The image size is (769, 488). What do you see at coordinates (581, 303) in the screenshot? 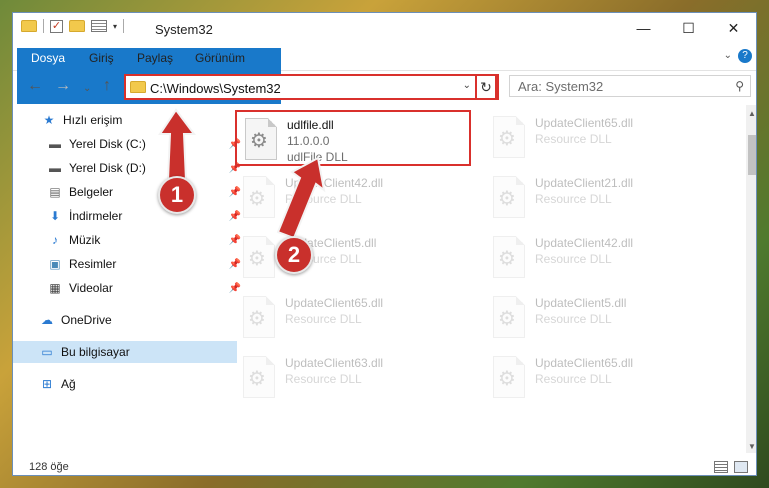
I see `file-name: UpdateClient5.dll` at bounding box center [581, 303].